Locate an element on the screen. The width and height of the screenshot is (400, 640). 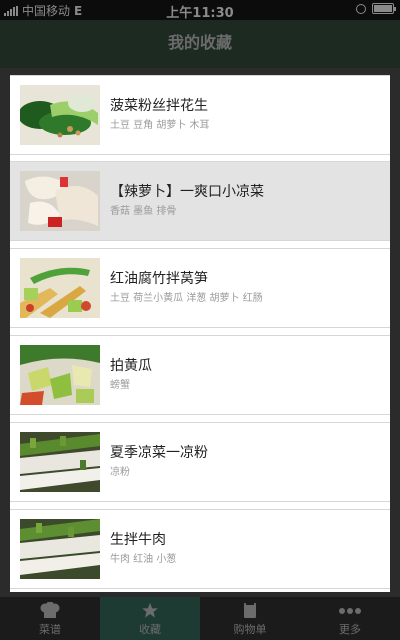
more-dots-icon is located at coordinates (350, 611).